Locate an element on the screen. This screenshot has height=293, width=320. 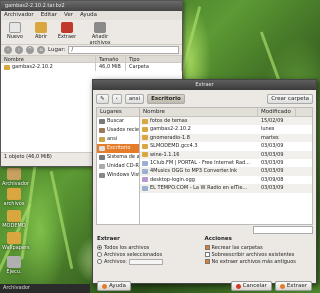
option-files-pattern: Archivos: is located at coordinates (151, 261).